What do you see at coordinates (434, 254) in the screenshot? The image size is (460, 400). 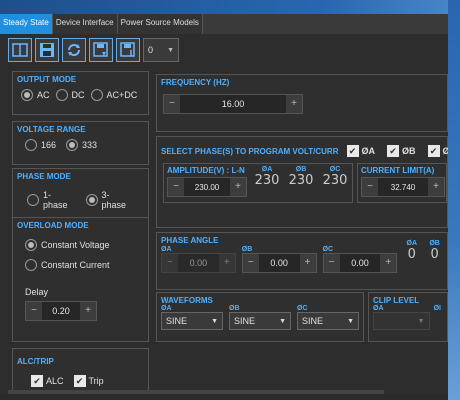 I see `phase-angle-b-readout: 0` at bounding box center [434, 254].